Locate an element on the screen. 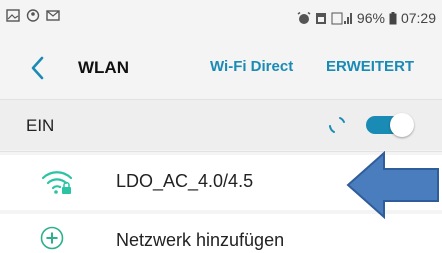  image-icon is located at coordinates (13, 15).